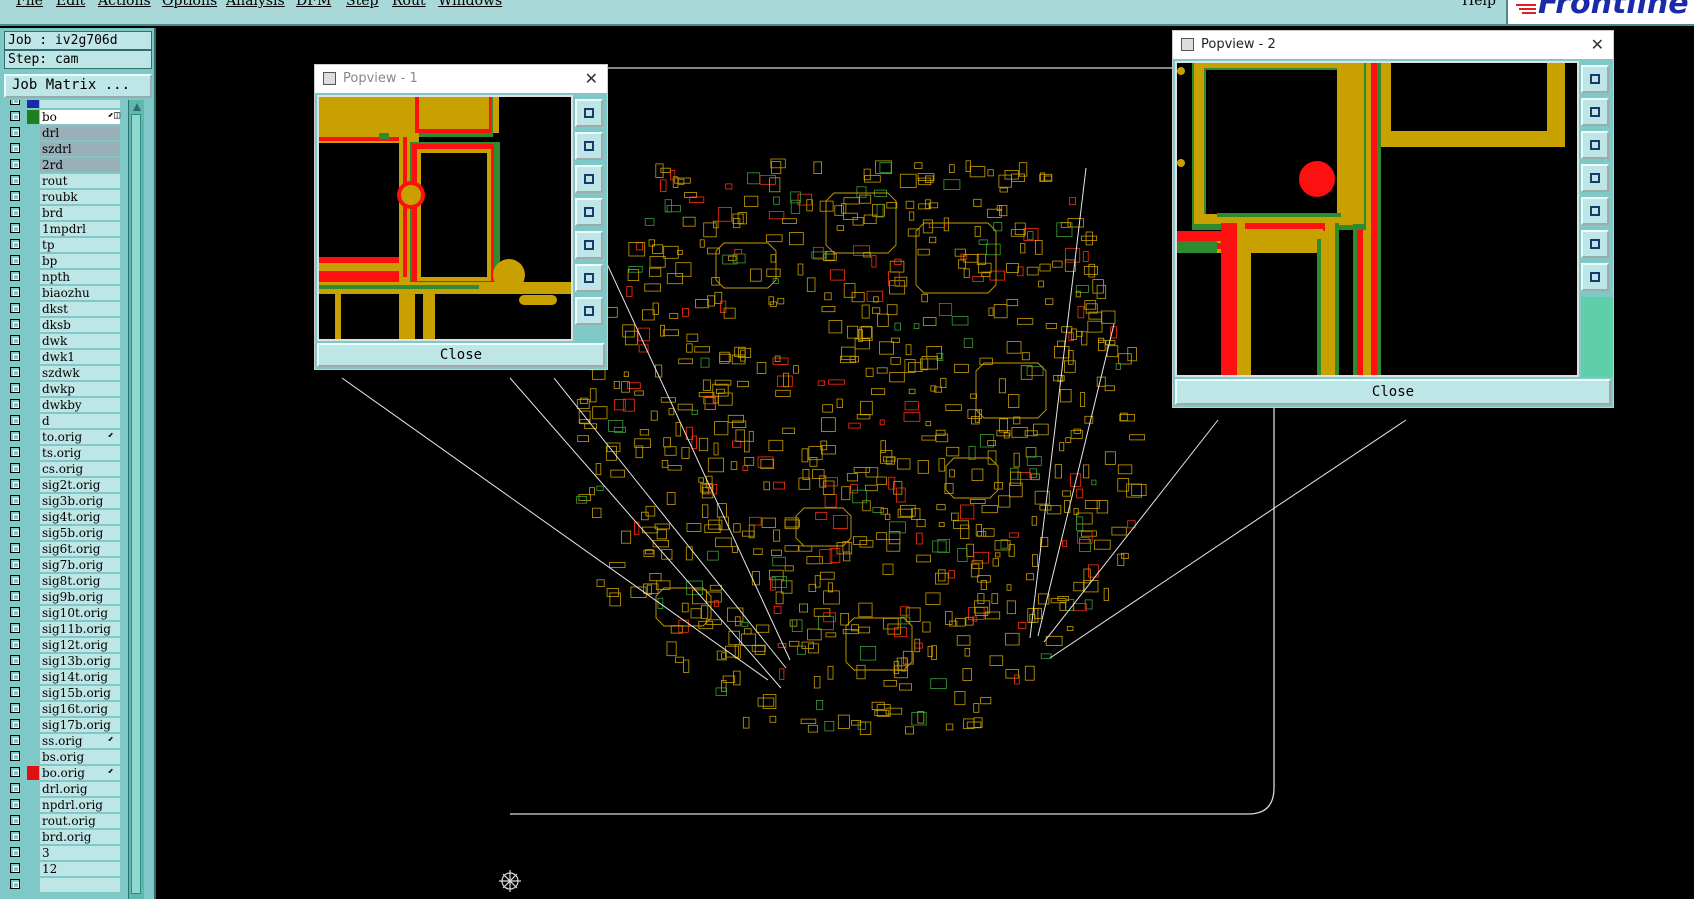 The height and width of the screenshot is (899, 1694). Describe the element at coordinates (64, 245) in the screenshot. I see `layer-row: tp` at that location.